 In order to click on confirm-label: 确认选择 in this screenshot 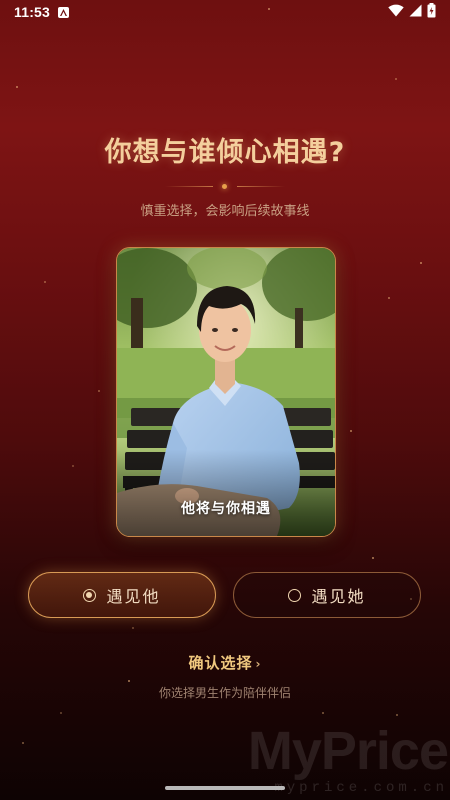, I will do `click(220, 663)`.